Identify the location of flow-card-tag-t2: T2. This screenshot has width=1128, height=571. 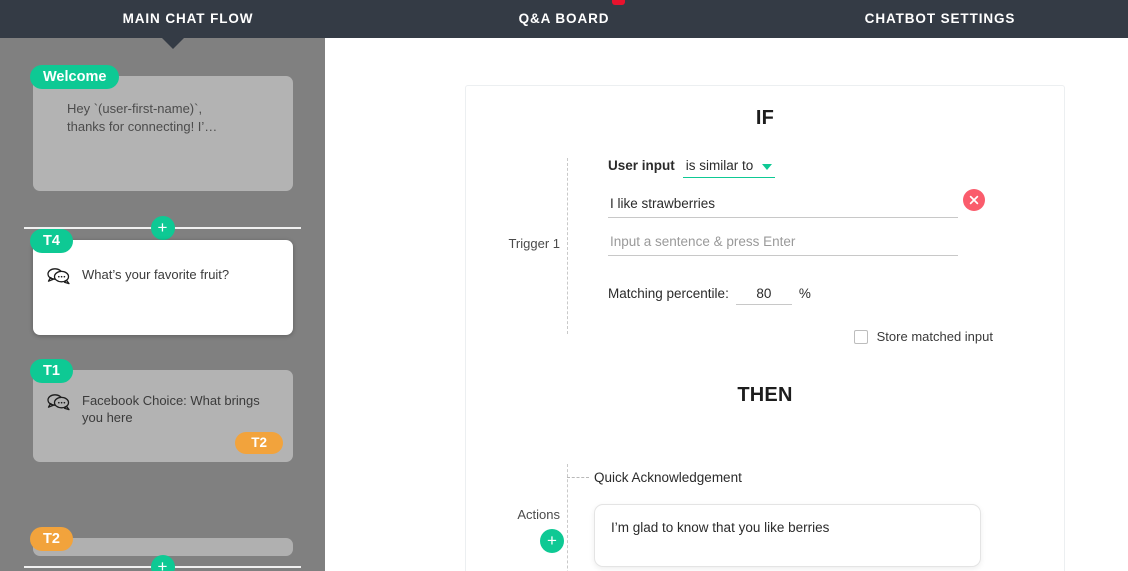
(51, 539).